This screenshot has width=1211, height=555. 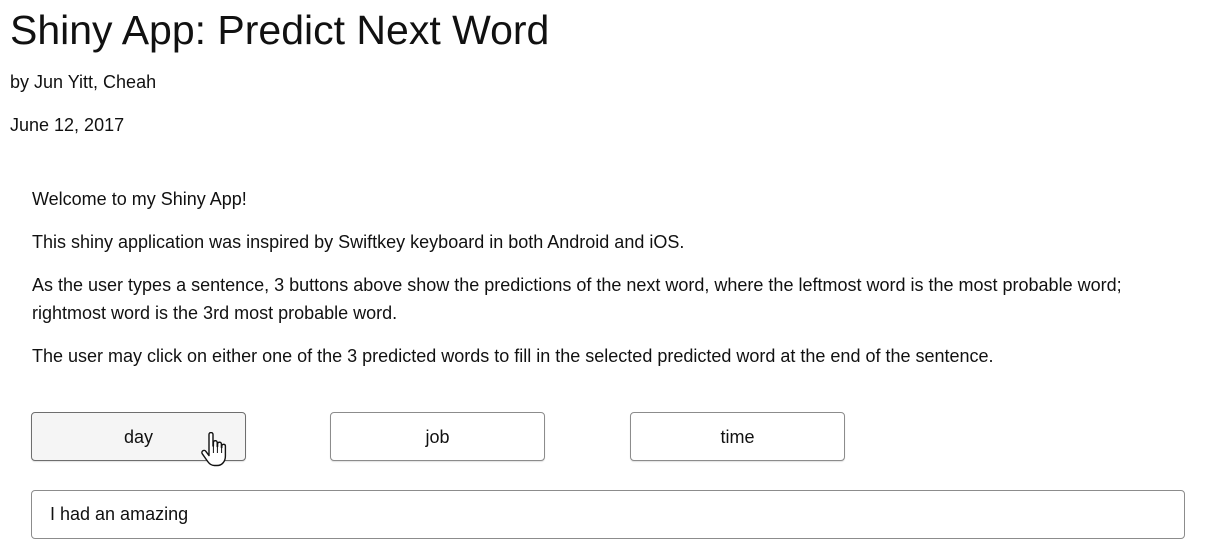 I want to click on hand-pointer-icon, so click(x=214, y=449).